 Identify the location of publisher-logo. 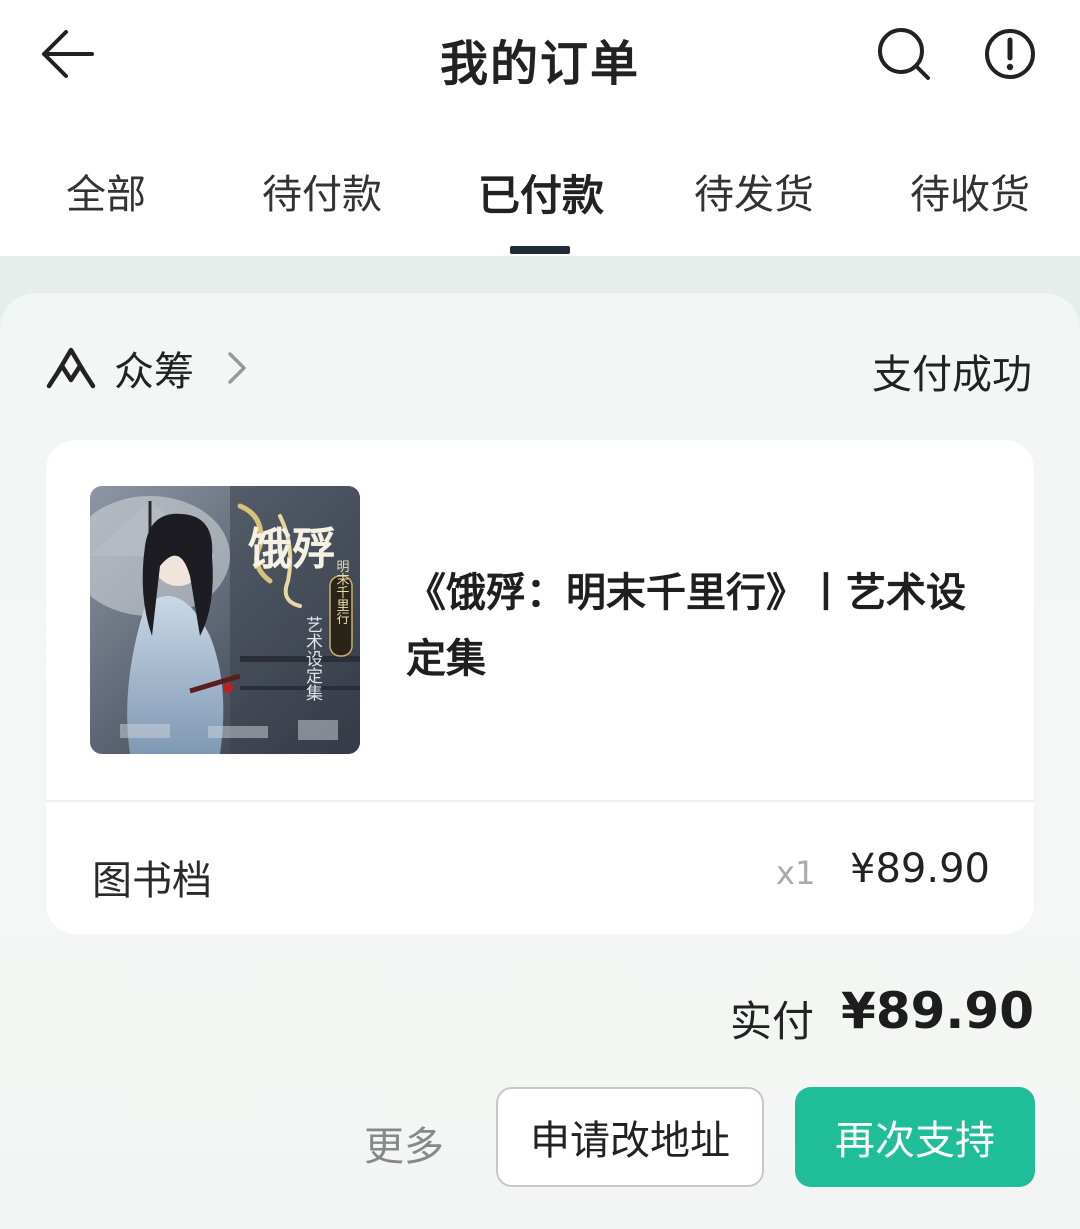
(145, 731).